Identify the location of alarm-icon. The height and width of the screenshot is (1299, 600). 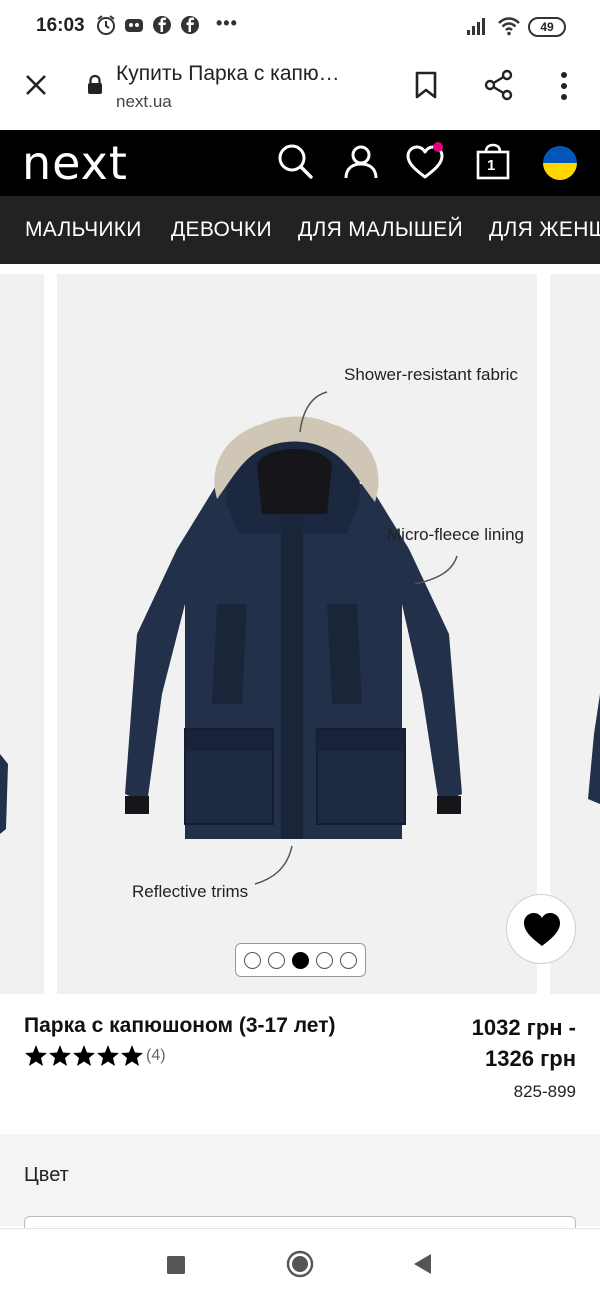
(106, 25).